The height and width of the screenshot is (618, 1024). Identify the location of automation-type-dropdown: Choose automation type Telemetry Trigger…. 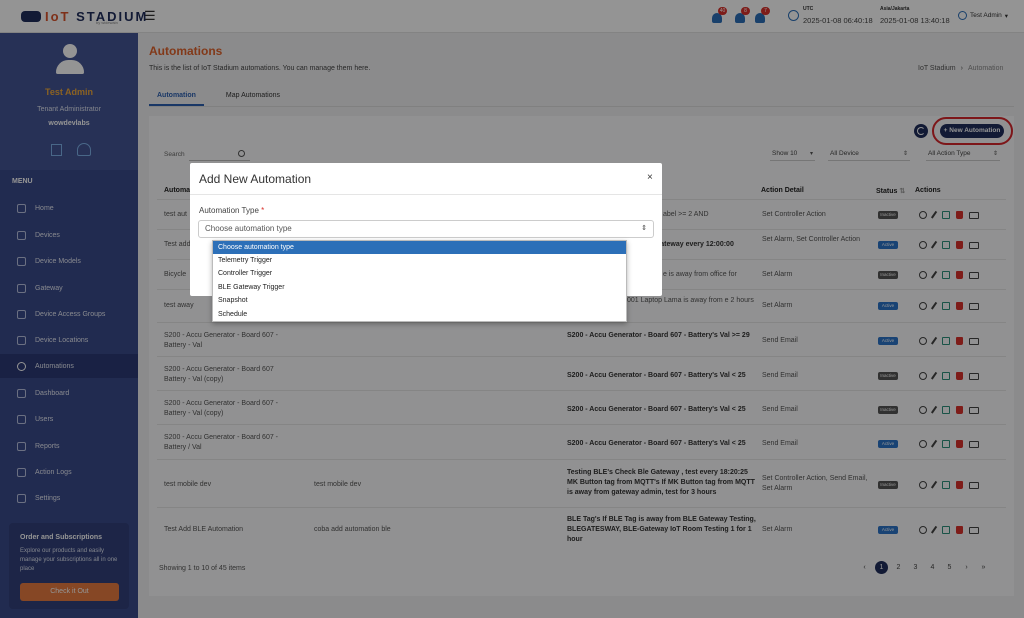
(419, 281).